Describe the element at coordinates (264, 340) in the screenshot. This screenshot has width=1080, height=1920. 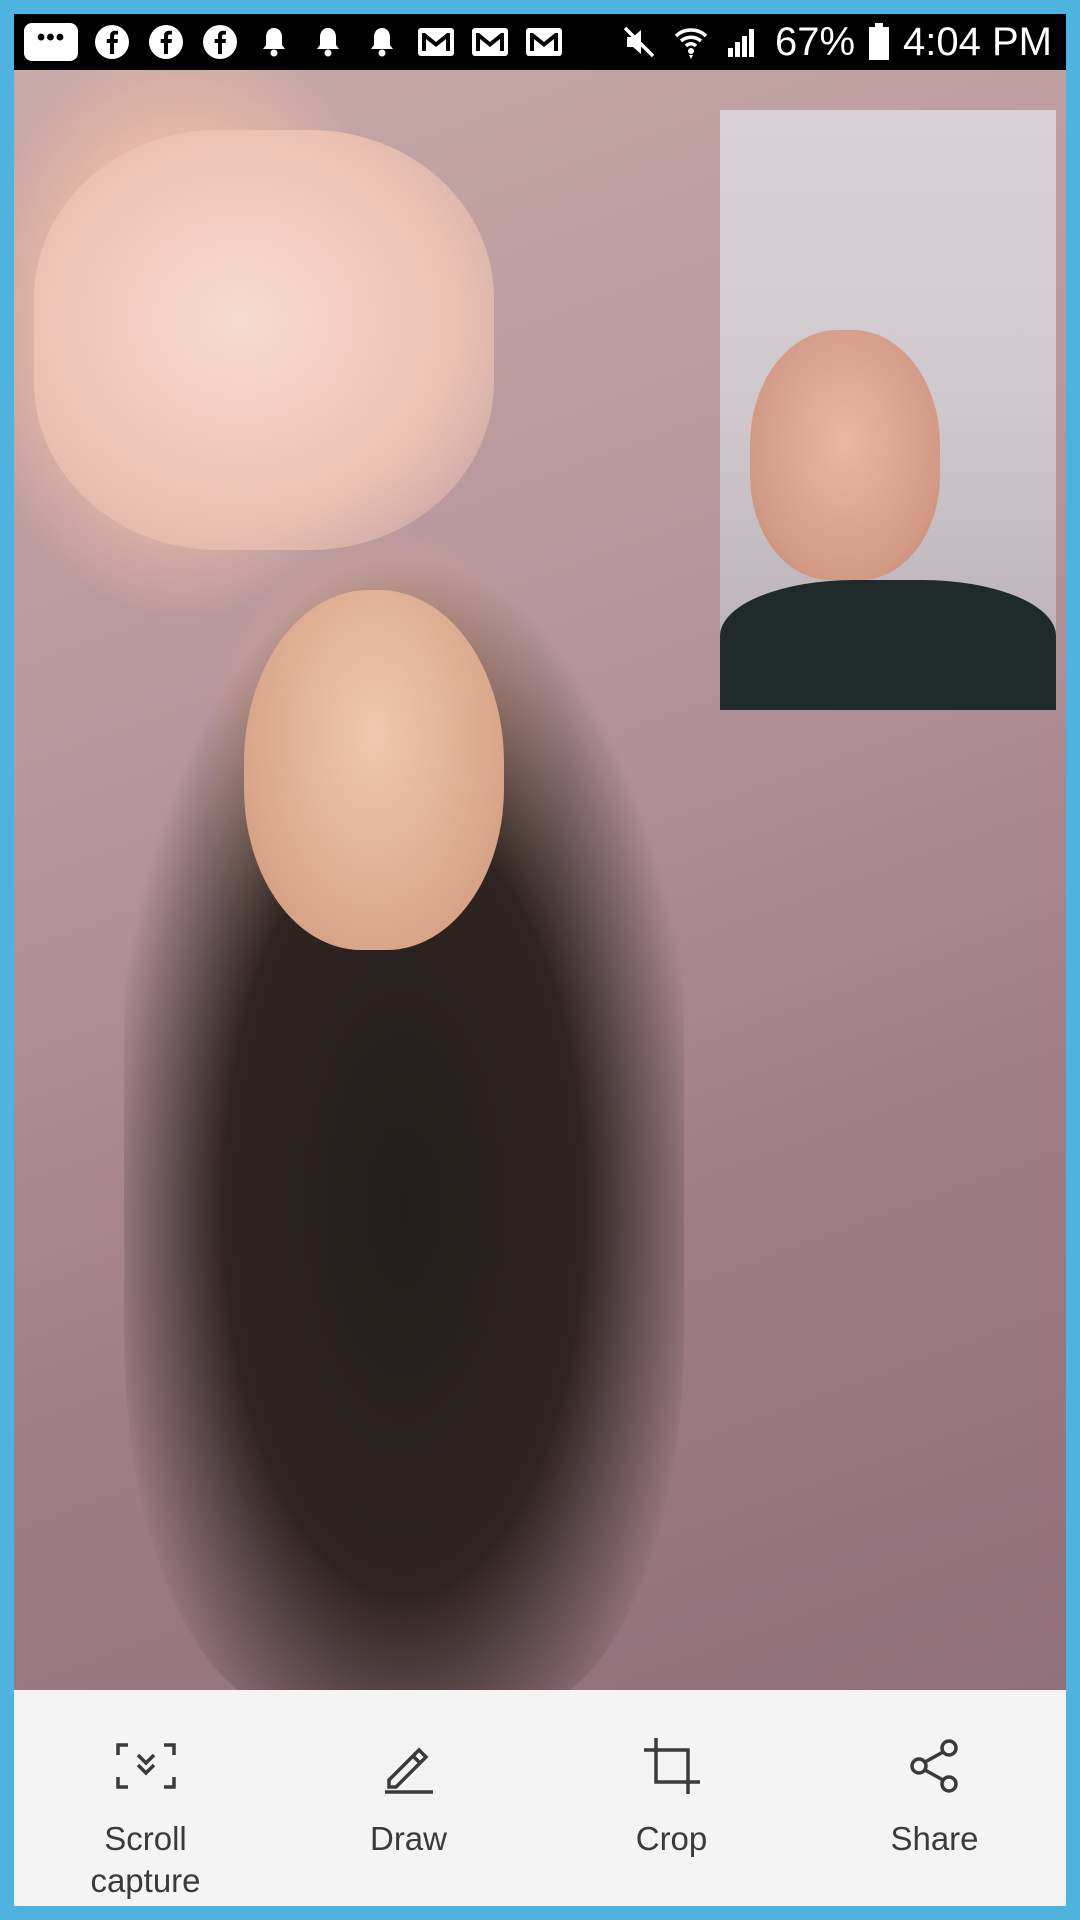
I see `remote-video-subject-hand` at that location.